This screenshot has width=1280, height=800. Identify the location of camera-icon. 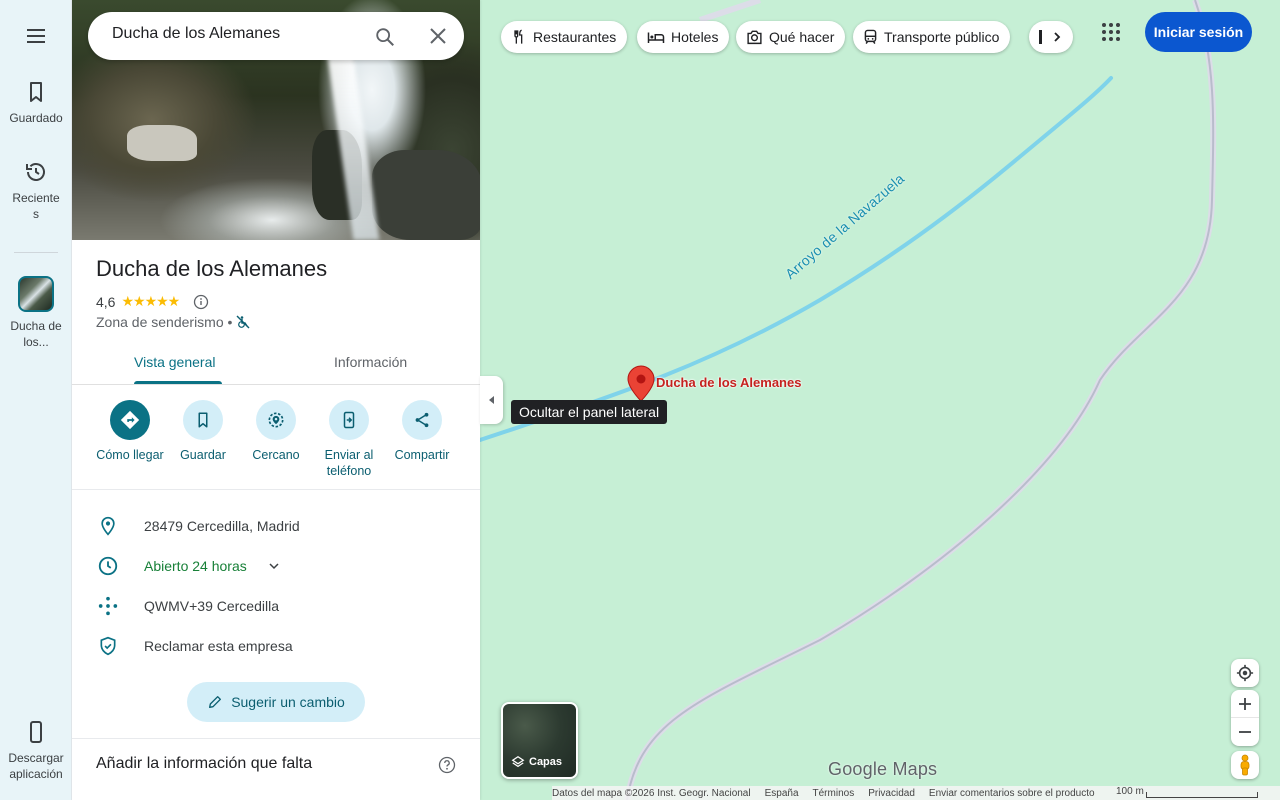
(754, 37).